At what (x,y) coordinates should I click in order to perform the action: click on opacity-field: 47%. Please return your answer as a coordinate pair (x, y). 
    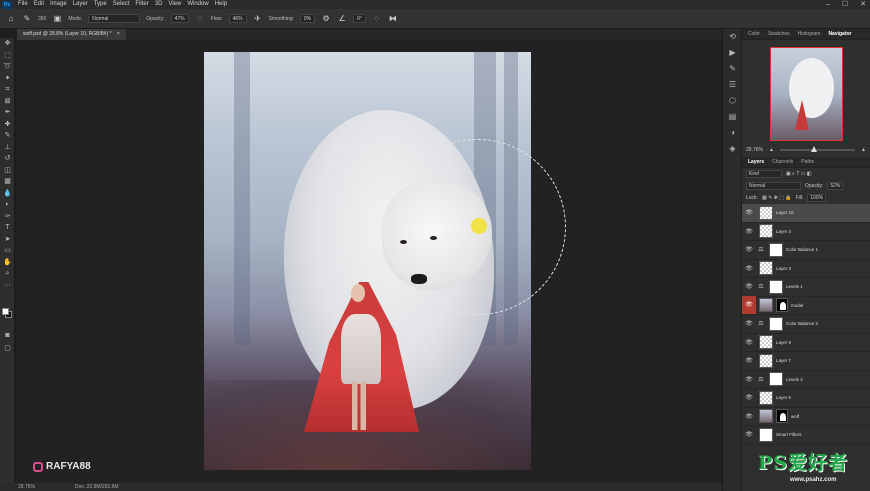
    Looking at the image, I should click on (179, 18).